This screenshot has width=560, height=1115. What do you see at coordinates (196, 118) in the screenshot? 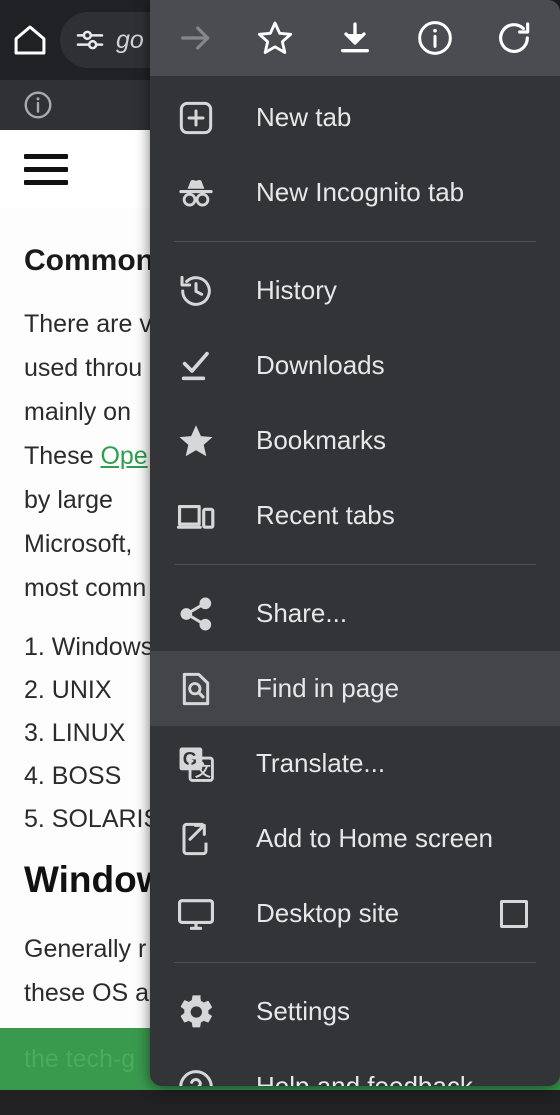
I see `plus-box-icon` at bounding box center [196, 118].